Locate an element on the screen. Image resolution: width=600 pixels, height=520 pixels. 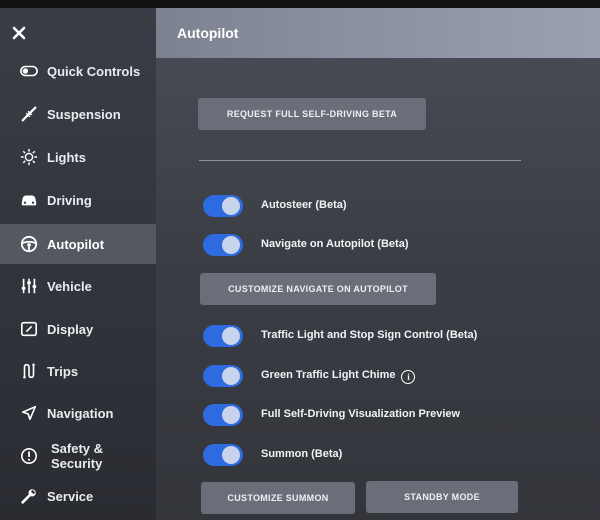
sidebar-item-label: Navigation is located at coordinates (80, 413).